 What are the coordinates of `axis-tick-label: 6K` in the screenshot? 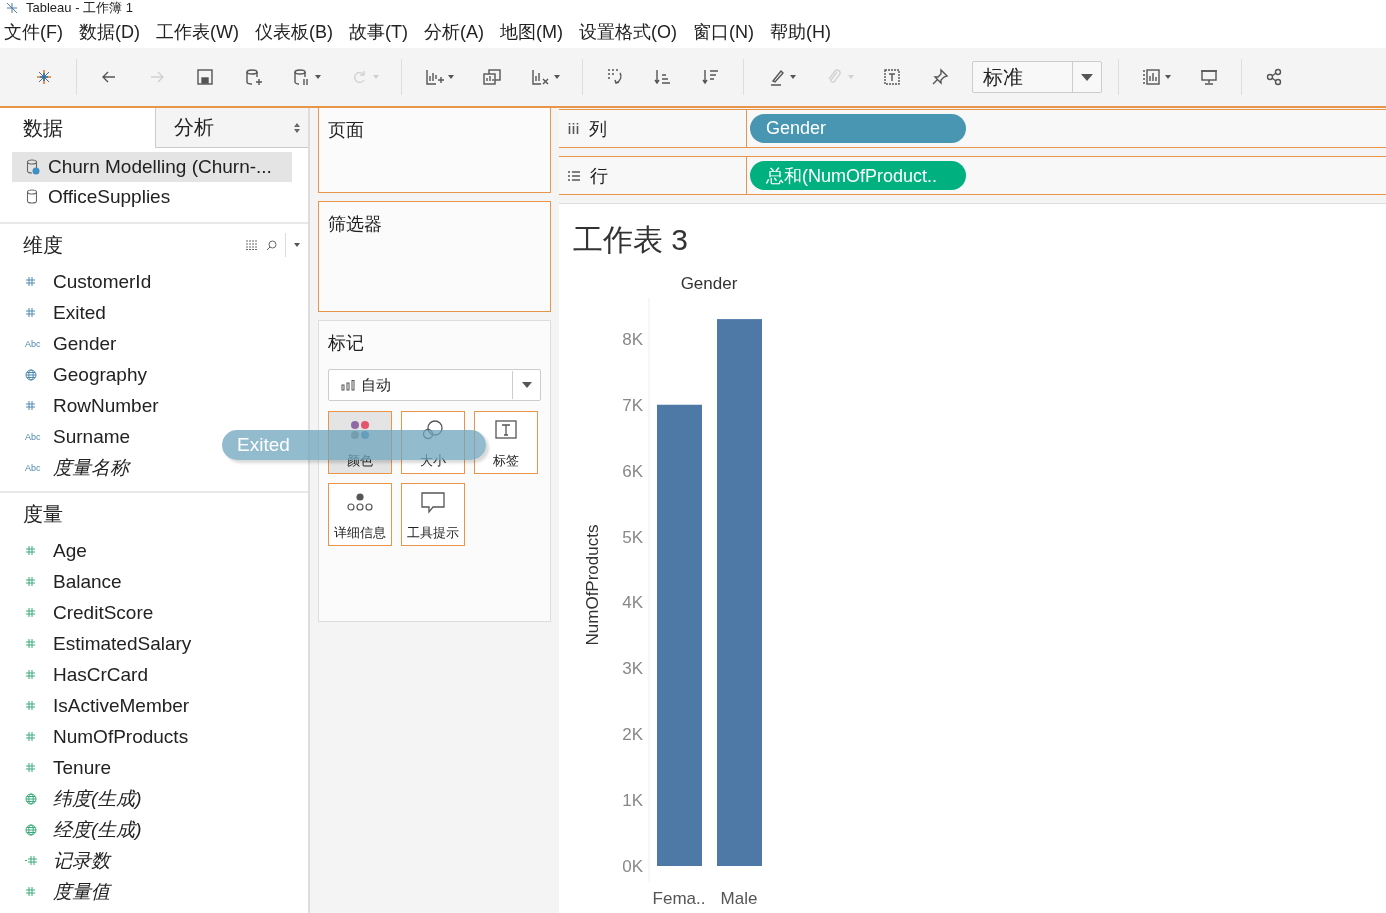 It's located at (632, 471).